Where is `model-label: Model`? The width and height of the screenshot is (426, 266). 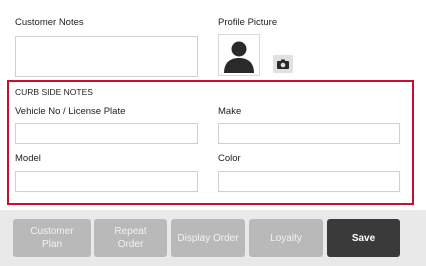 model-label: Model is located at coordinates (28, 158).